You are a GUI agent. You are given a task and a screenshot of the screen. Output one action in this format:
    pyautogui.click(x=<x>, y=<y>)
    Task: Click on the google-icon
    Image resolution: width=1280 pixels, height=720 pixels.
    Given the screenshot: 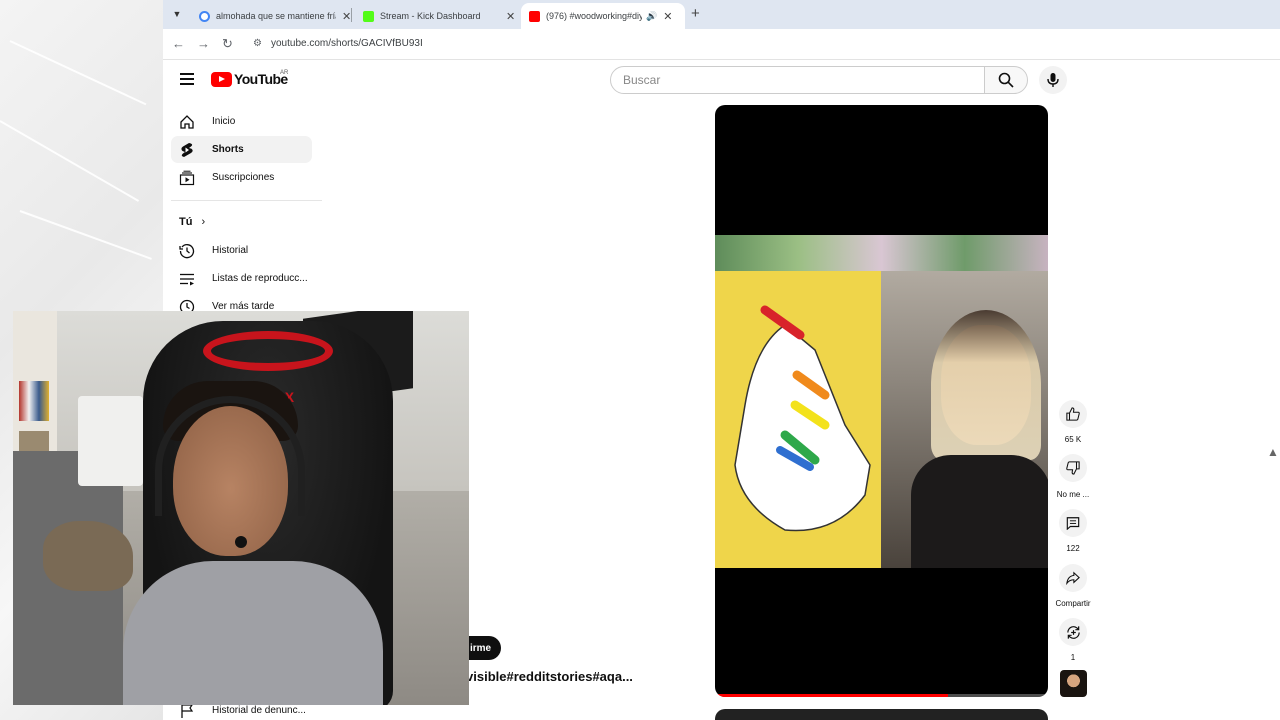 What is the action you would take?
    pyautogui.click(x=204, y=16)
    